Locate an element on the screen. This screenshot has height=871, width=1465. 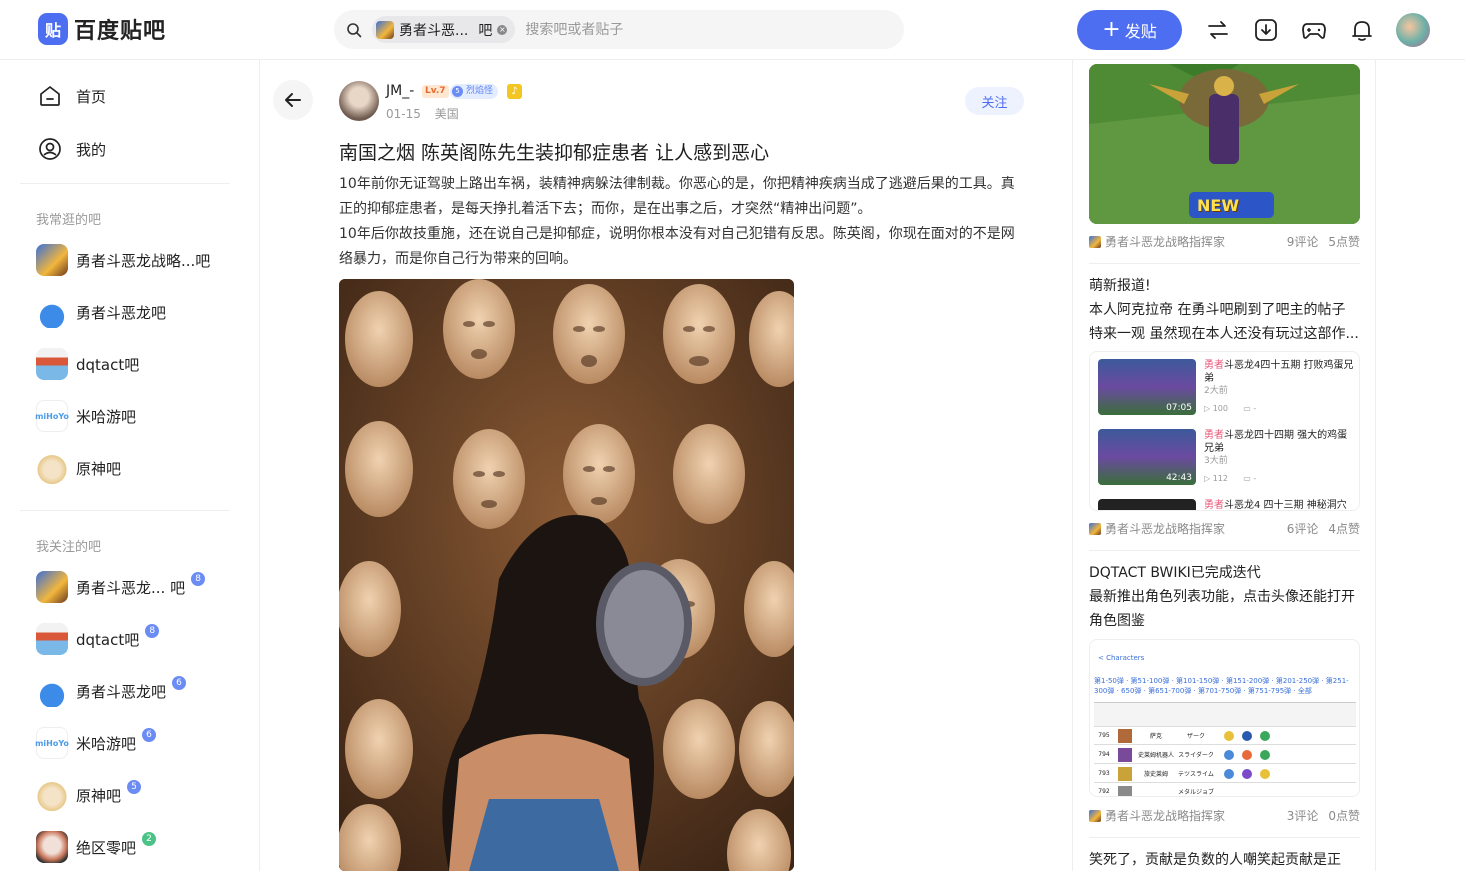
card-comments: 9评论 is located at coordinates (1303, 242).